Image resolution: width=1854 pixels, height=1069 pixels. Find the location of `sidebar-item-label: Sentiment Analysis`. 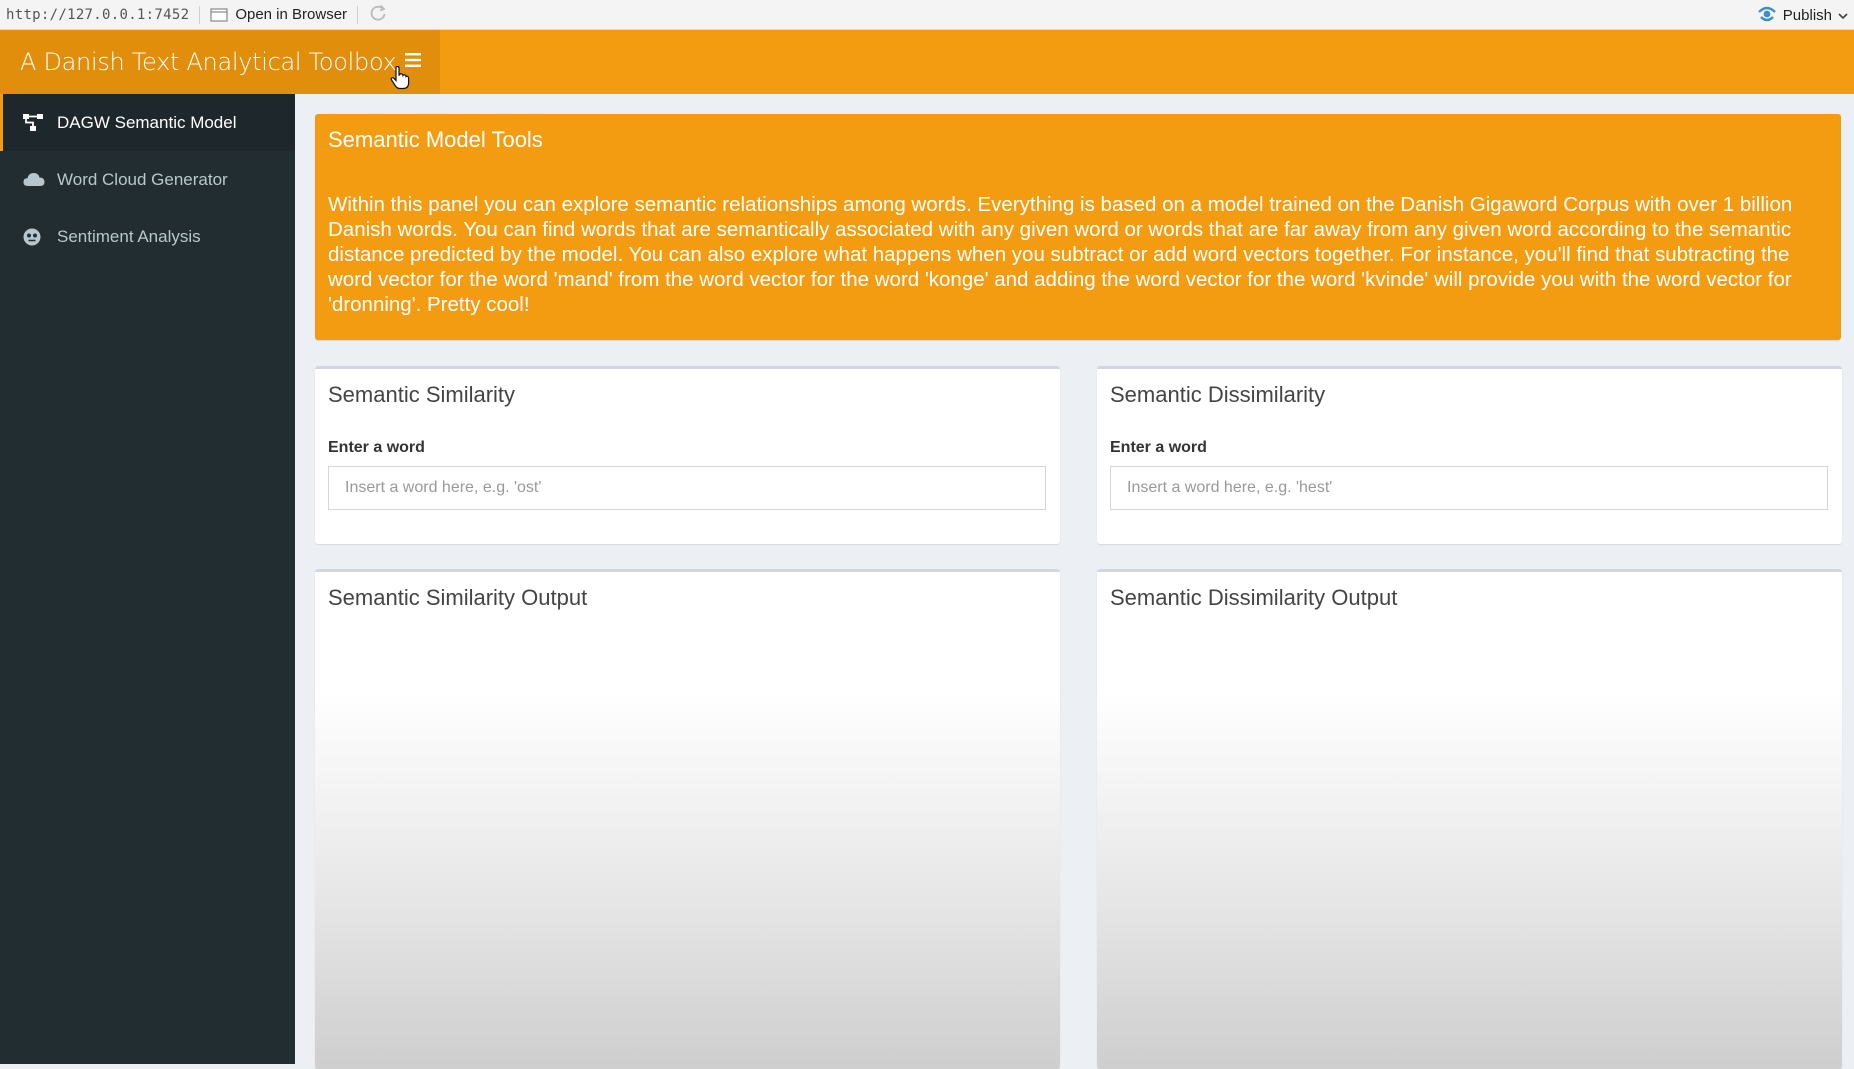

sidebar-item-label: Sentiment Analysis is located at coordinates (129, 236).